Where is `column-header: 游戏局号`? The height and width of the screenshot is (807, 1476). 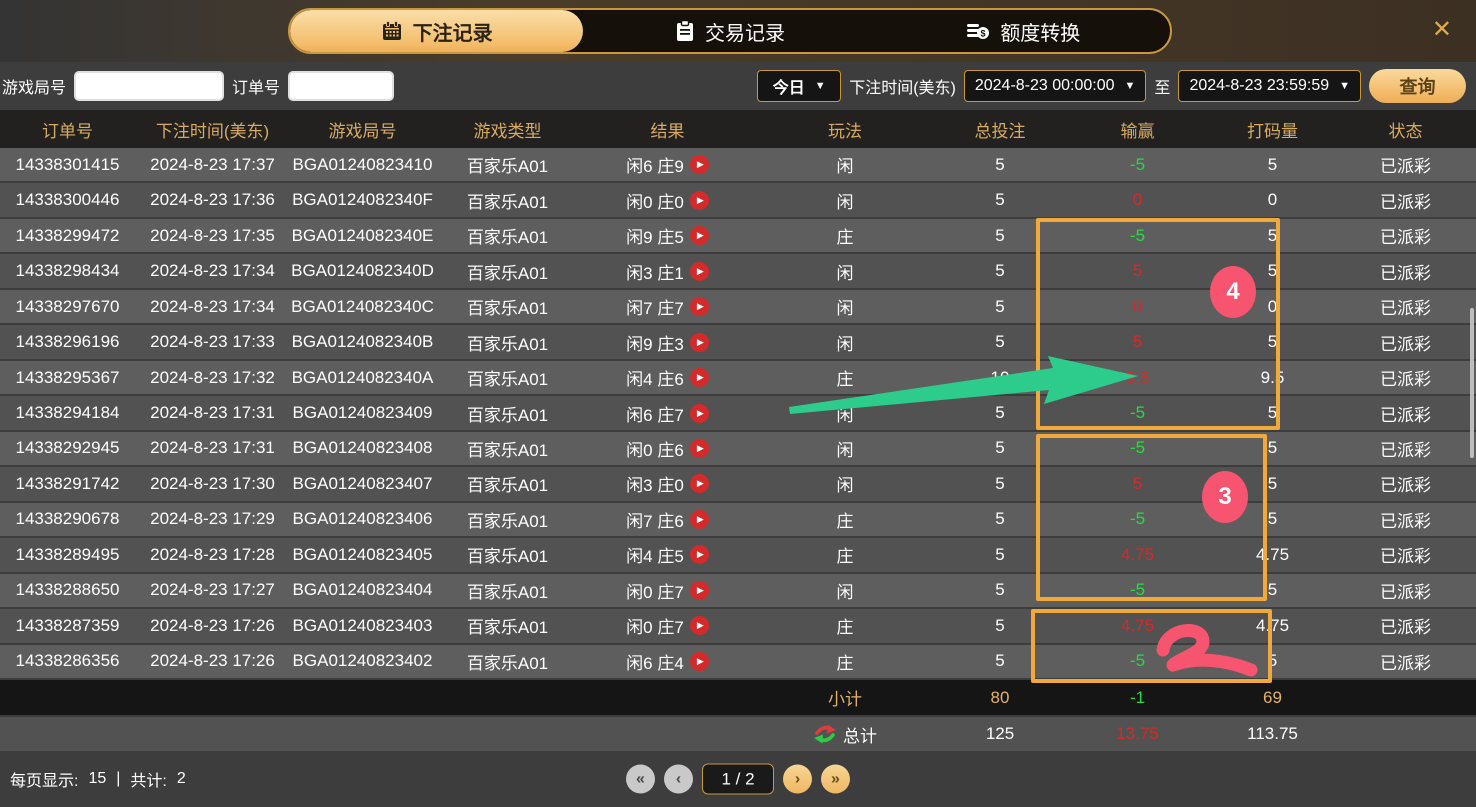
column-header: 游戏局号 is located at coordinates (362, 131).